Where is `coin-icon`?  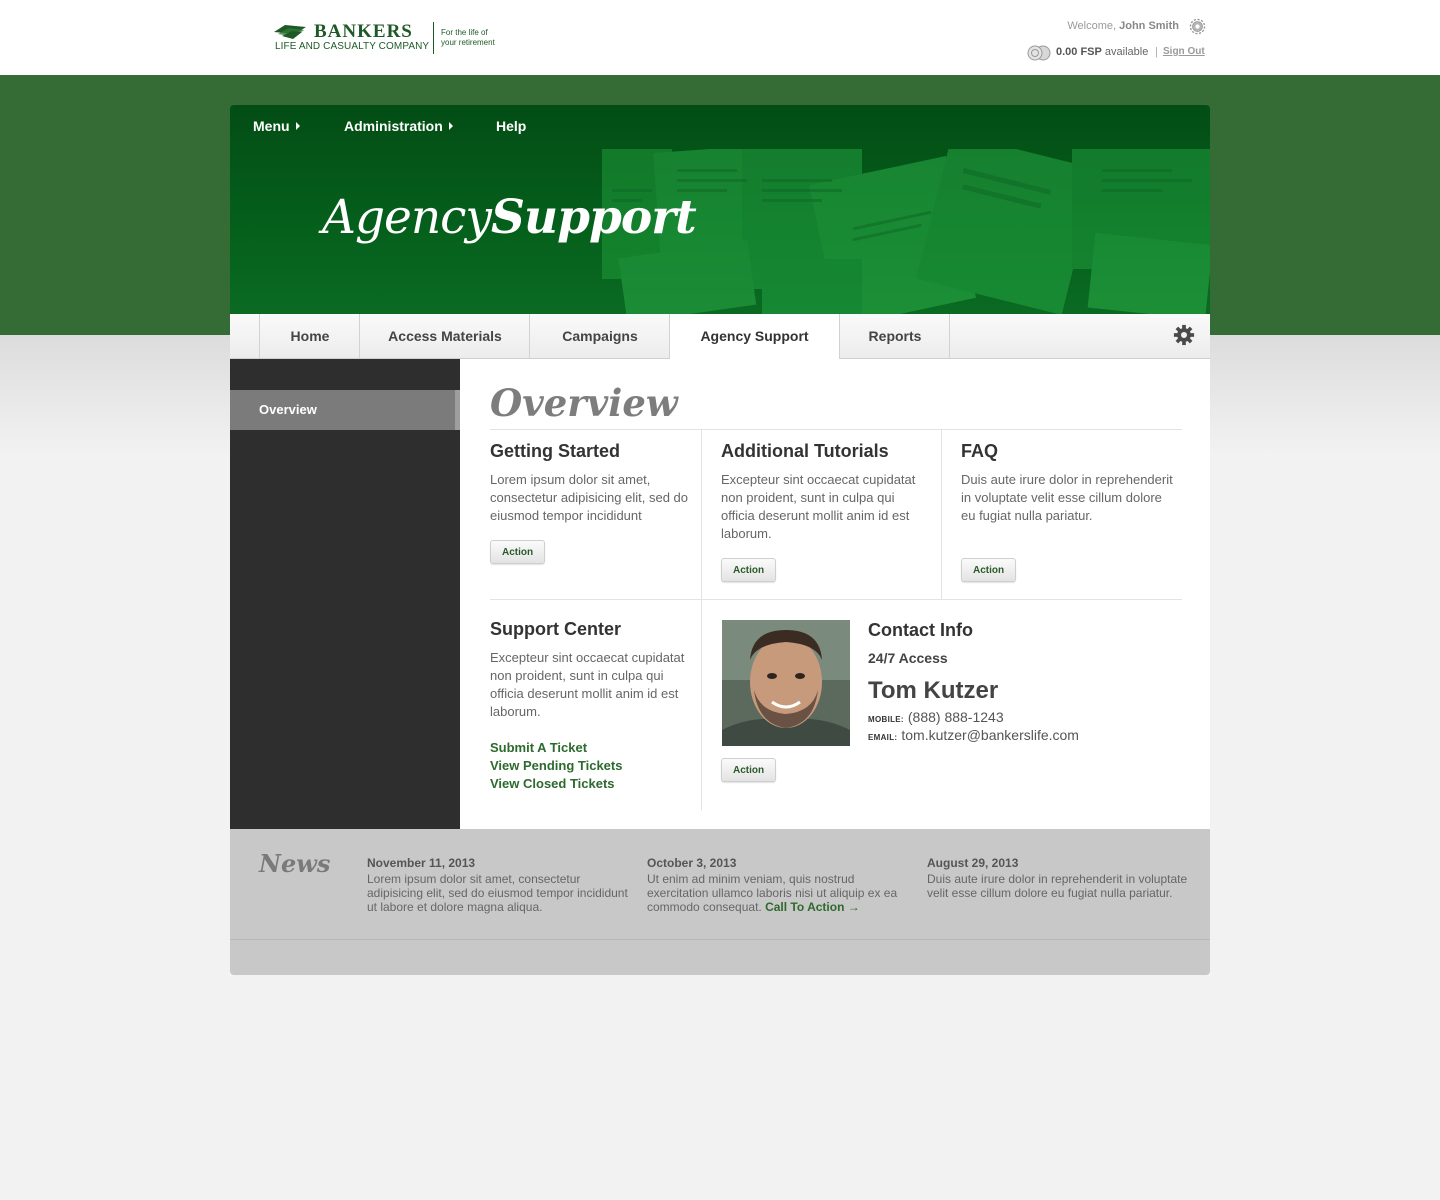 coin-icon is located at coordinates (1039, 53).